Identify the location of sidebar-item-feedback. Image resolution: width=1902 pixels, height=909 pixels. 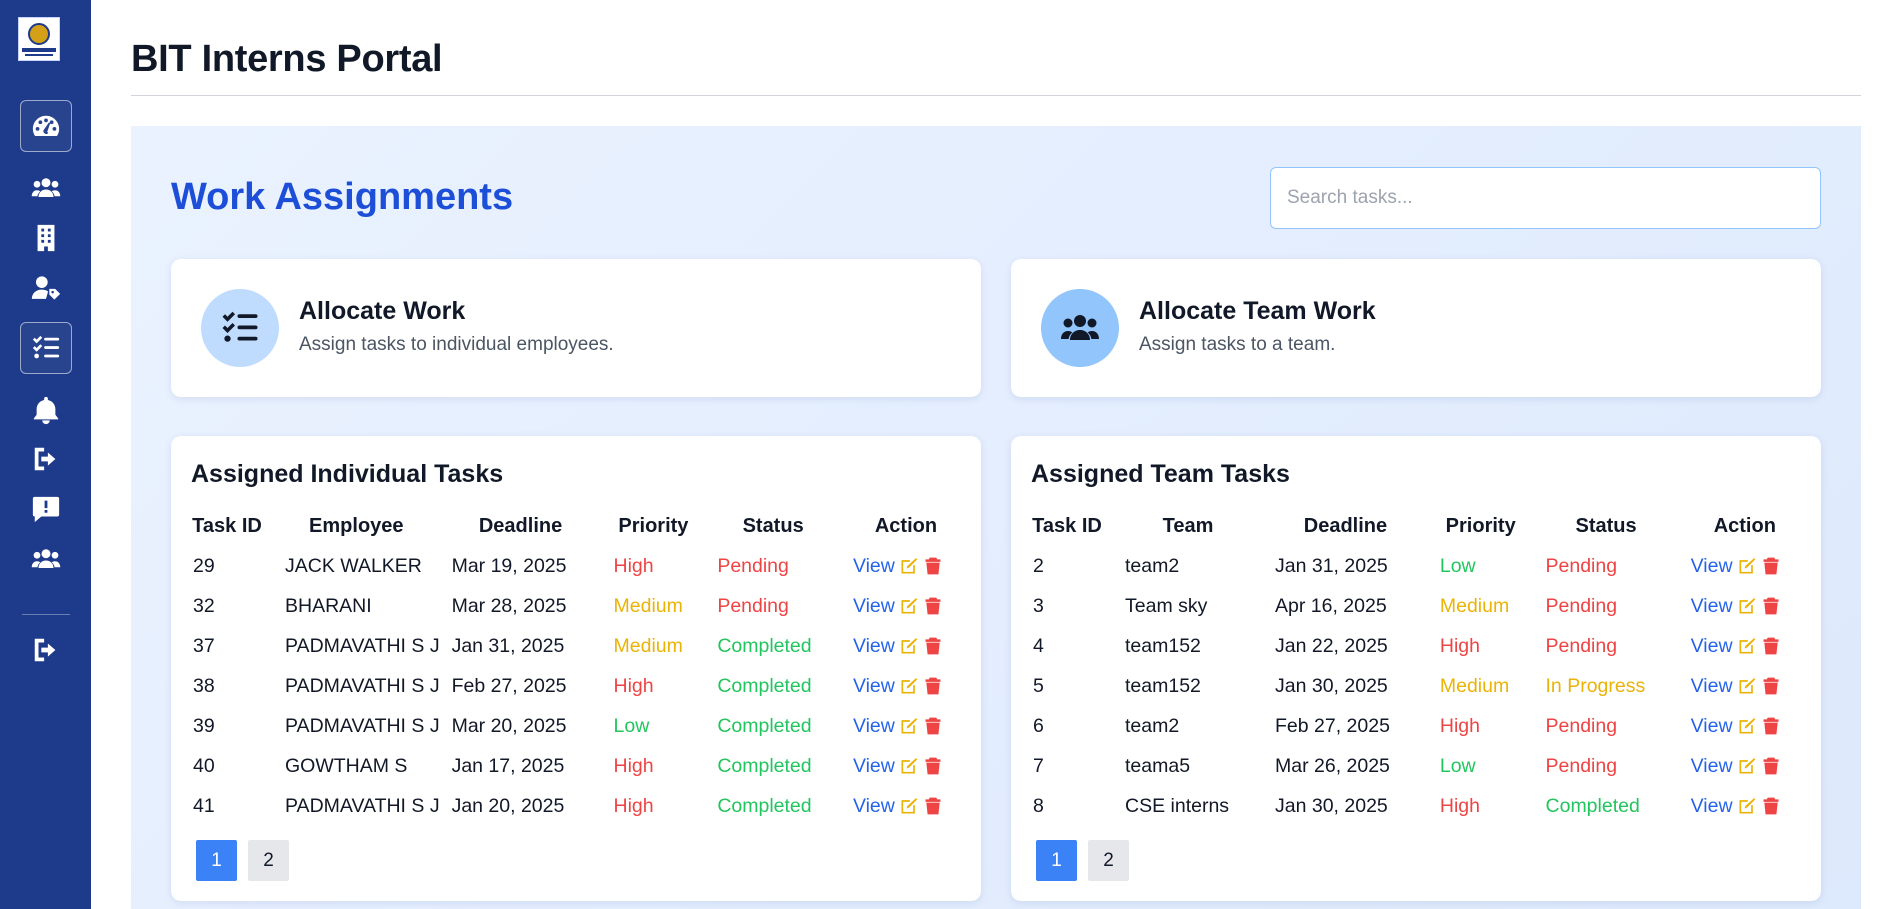
(45, 509).